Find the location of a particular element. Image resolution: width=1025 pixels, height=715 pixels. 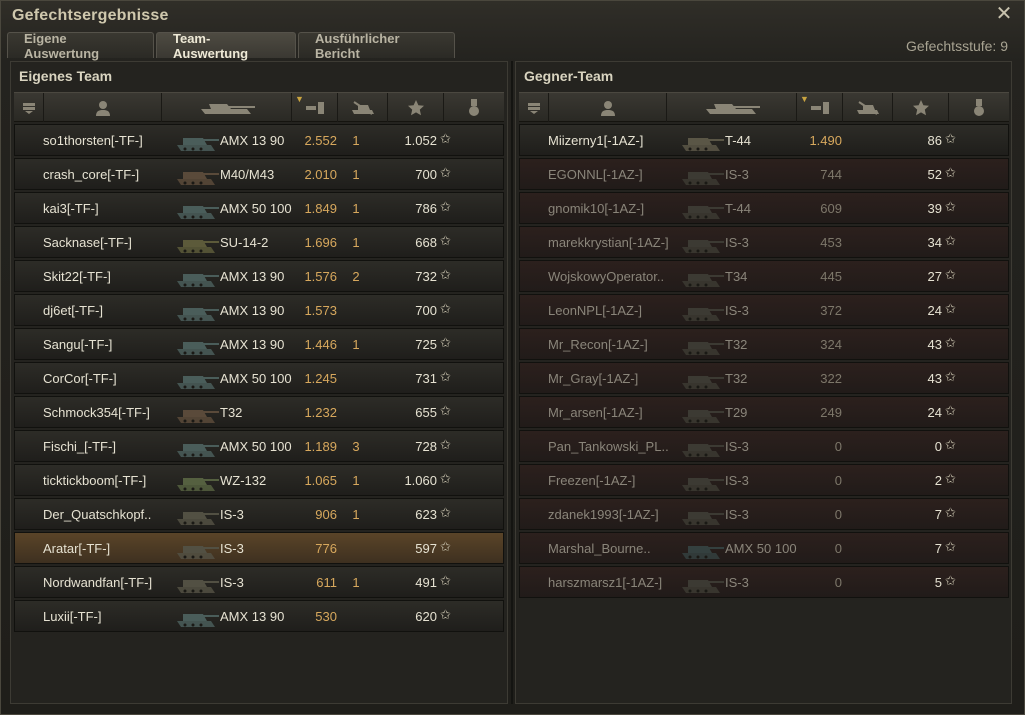

player-row: Mr_Gray[-1AZ-] T32 322 43 ✩ is located at coordinates (764, 378).